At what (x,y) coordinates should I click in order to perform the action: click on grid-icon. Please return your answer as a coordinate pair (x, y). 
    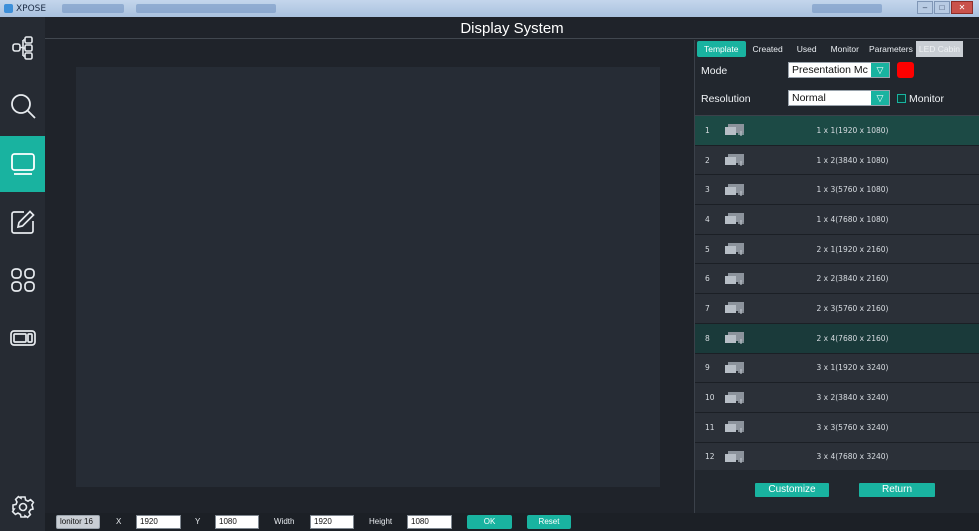
    Looking at the image, I should click on (22, 280).